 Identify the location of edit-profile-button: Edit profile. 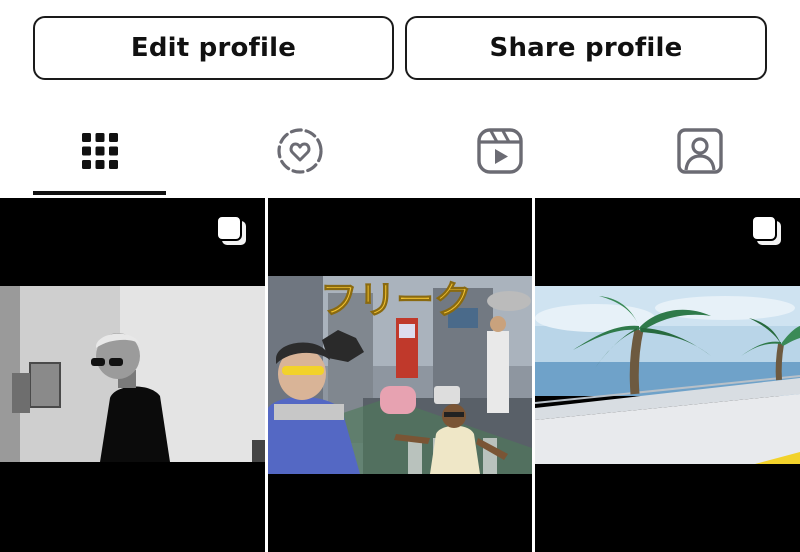
(213, 48).